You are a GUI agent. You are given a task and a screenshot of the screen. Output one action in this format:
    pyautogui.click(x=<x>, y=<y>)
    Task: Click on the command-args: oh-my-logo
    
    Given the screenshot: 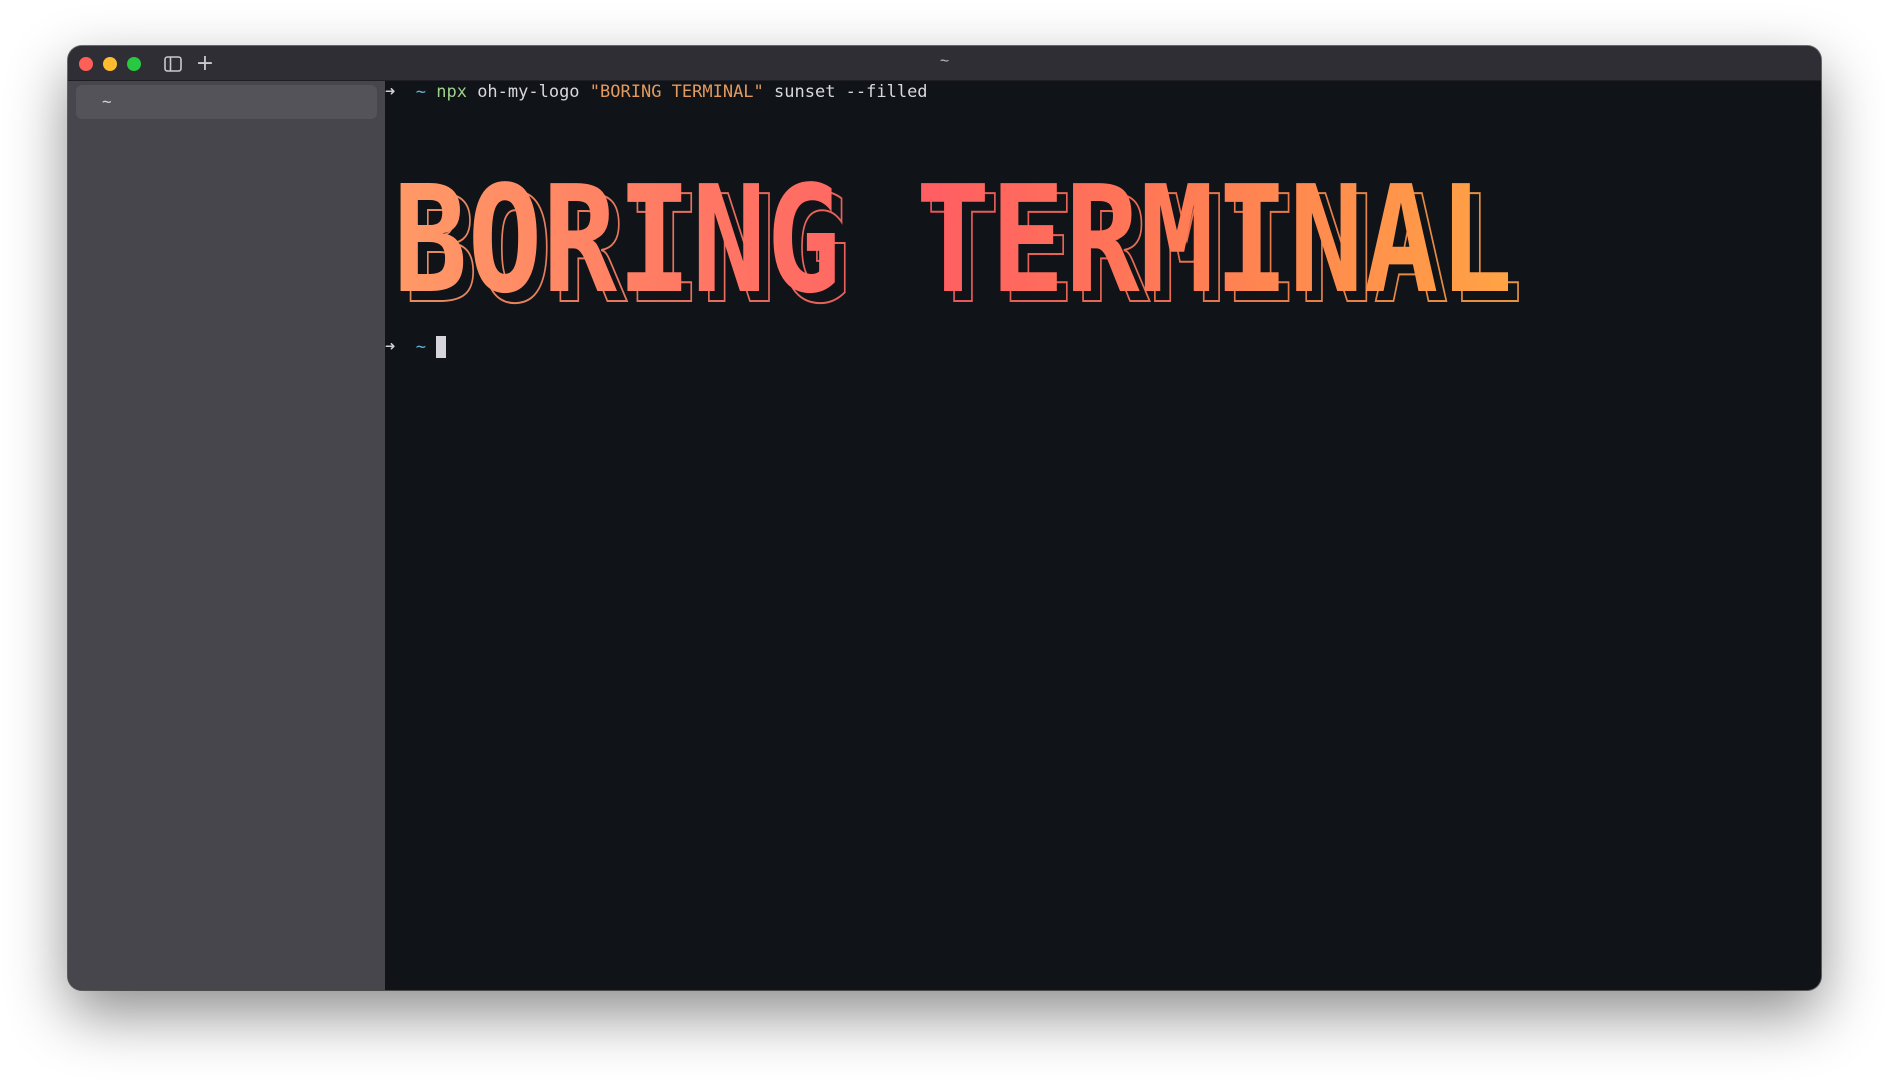 What is the action you would take?
    pyautogui.click(x=528, y=92)
    